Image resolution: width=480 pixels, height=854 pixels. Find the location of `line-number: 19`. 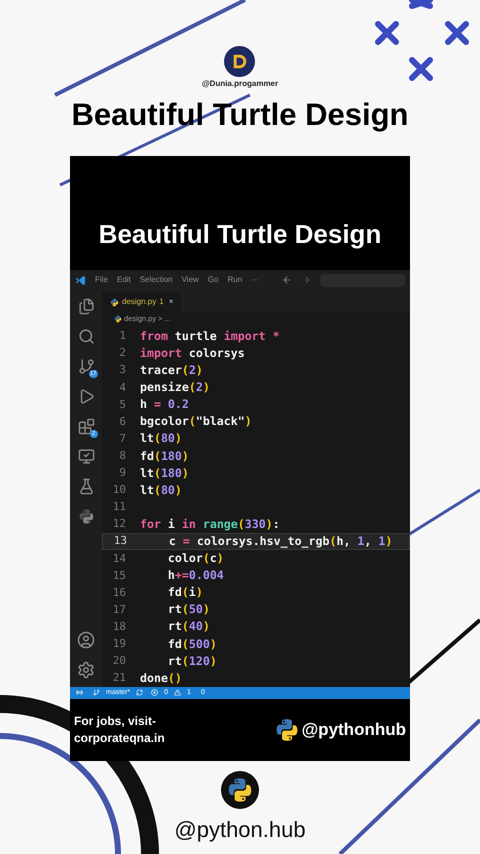

line-number: 19 is located at coordinates (119, 644).